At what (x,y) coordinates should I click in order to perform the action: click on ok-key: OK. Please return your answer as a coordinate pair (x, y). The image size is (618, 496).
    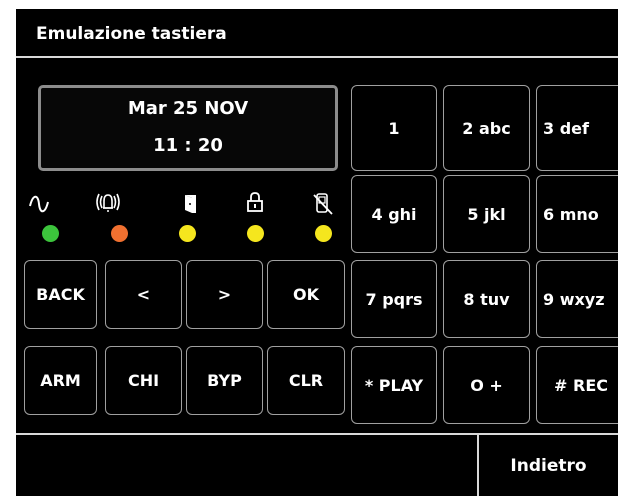
    Looking at the image, I should click on (306, 294).